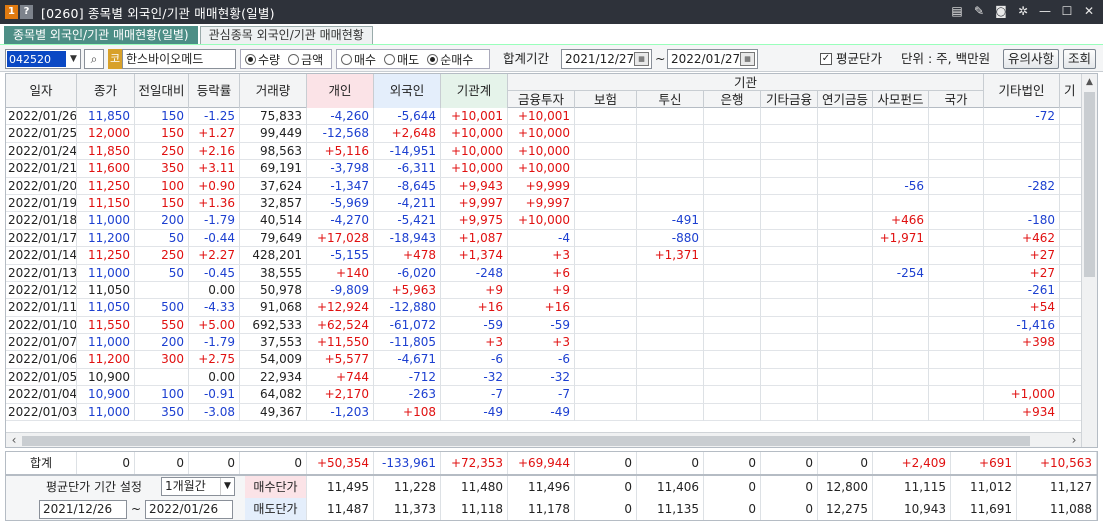  What do you see at coordinates (1067, 11) in the screenshot?
I see `maximize-icon: ☐` at bounding box center [1067, 11].